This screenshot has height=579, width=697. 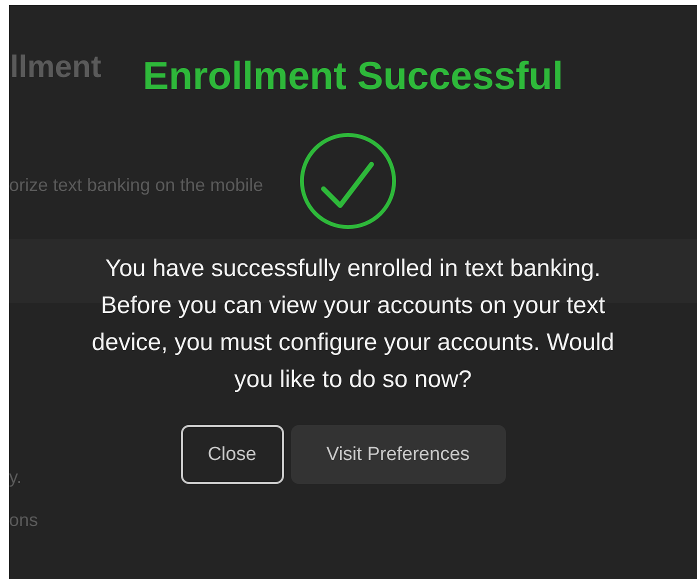 What do you see at coordinates (232, 454) in the screenshot?
I see `dialog-button: Close` at bounding box center [232, 454].